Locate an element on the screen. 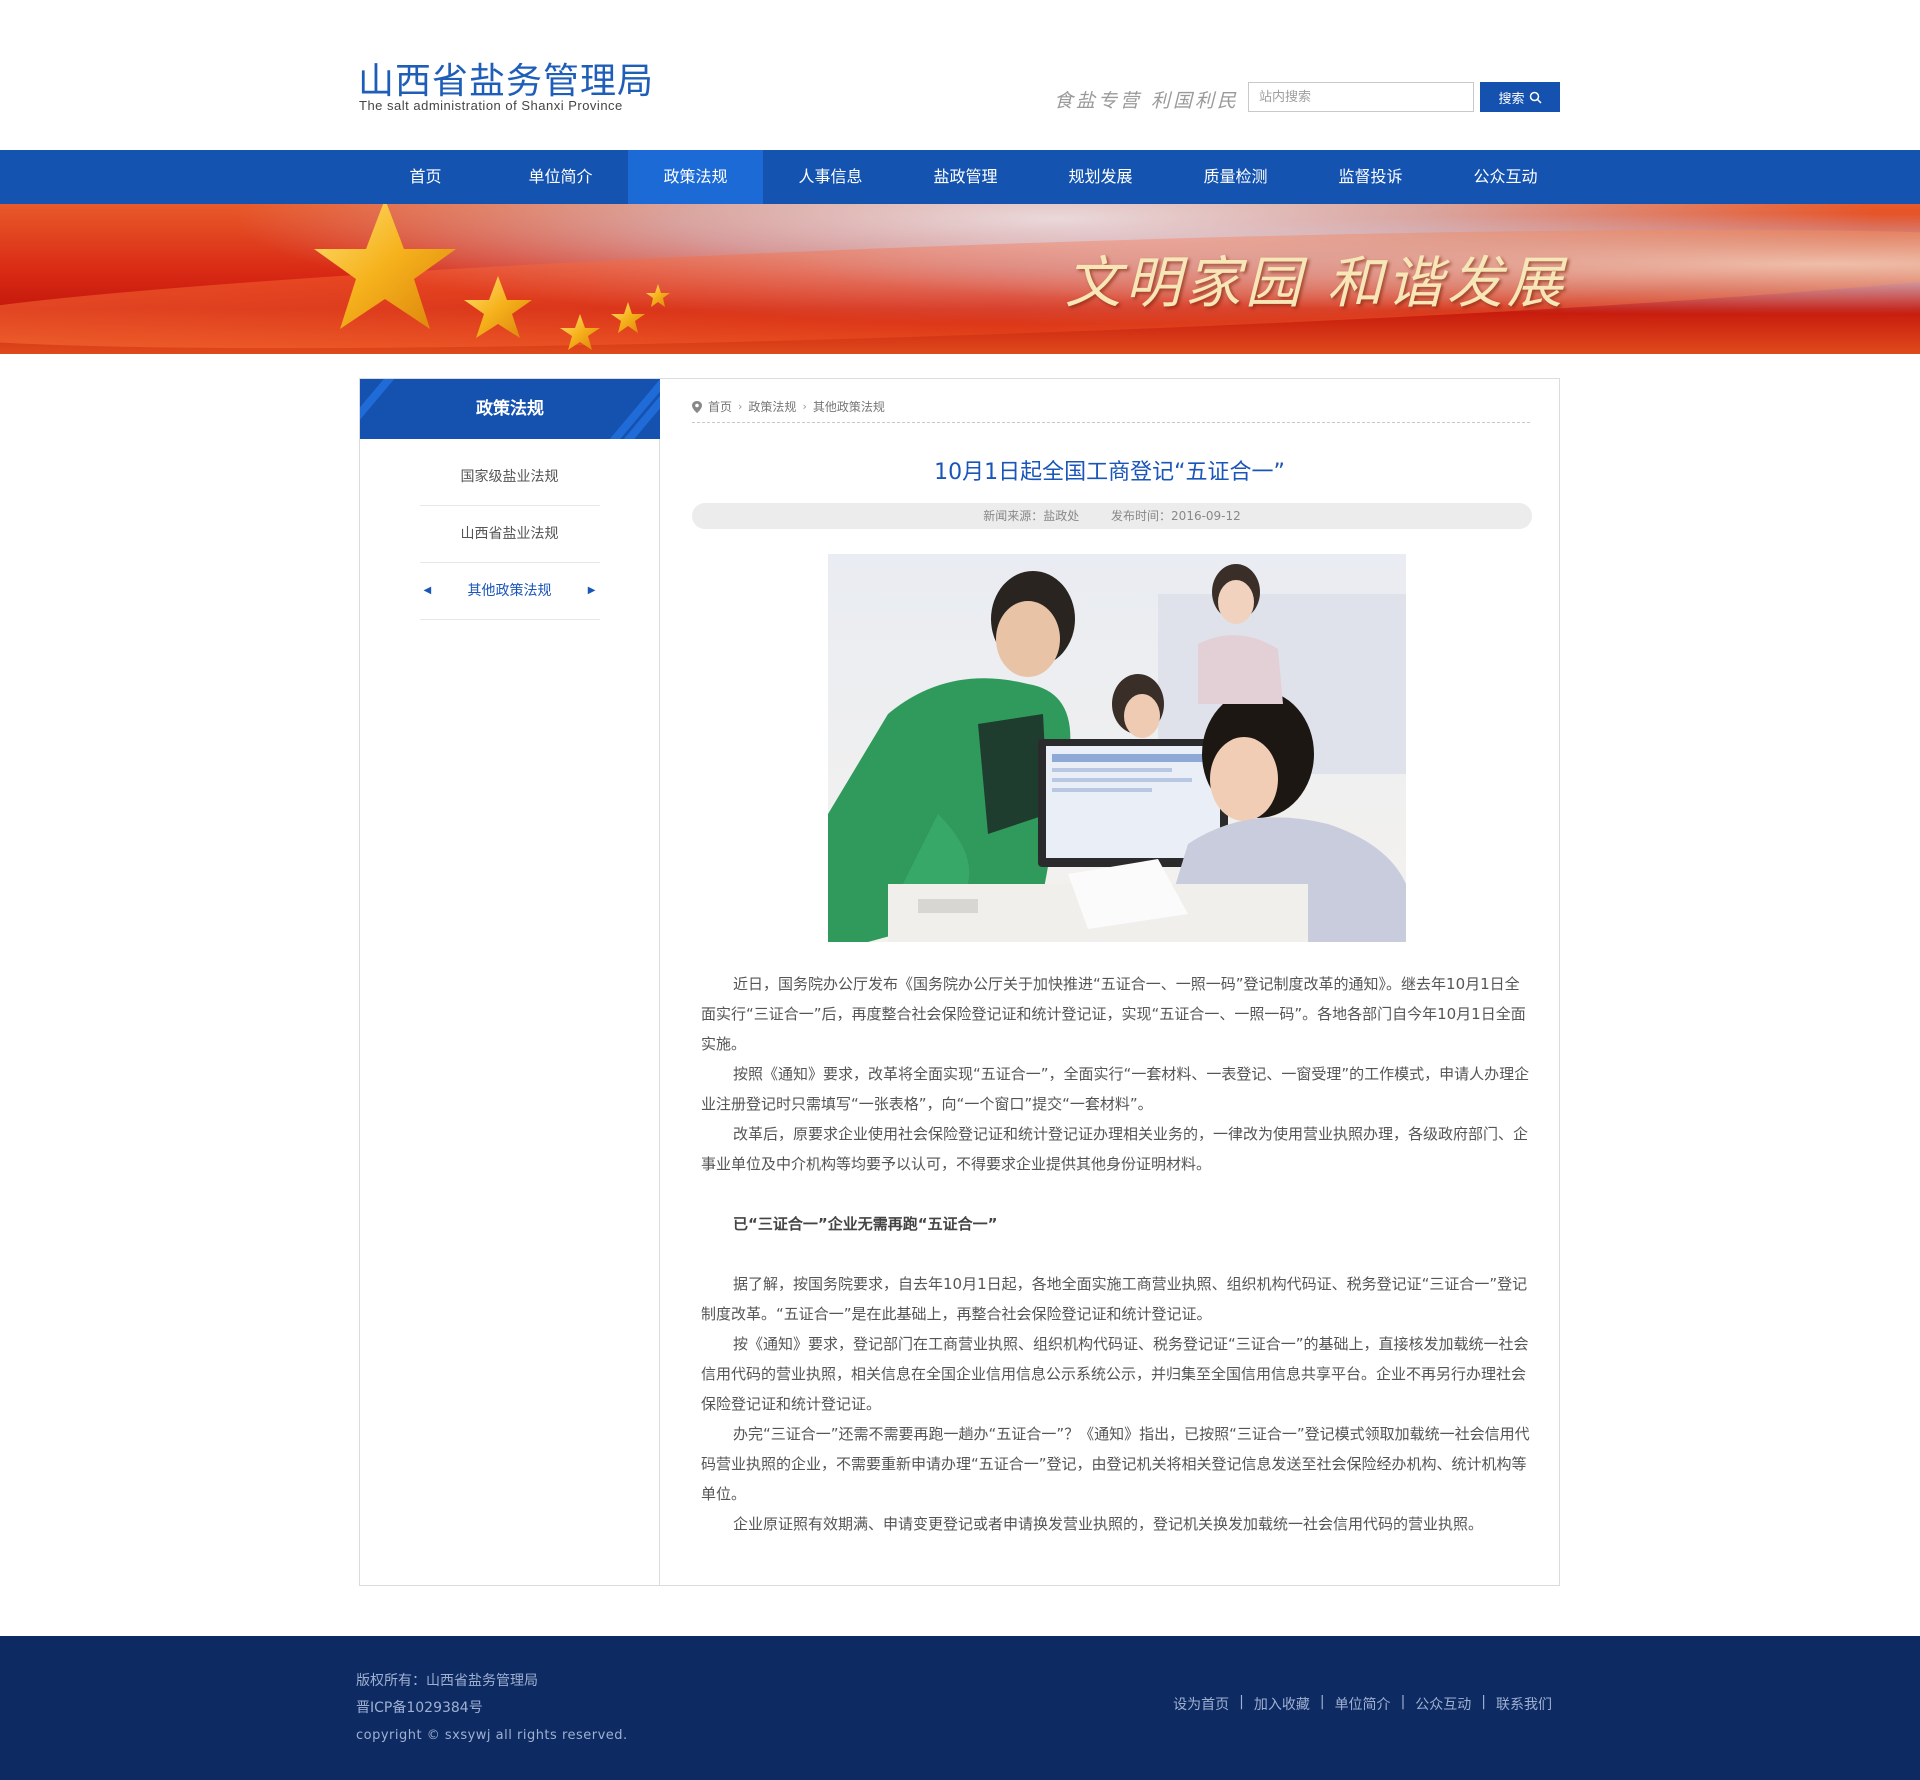 The image size is (1920, 1780). location-pin-icon is located at coordinates (697, 406).